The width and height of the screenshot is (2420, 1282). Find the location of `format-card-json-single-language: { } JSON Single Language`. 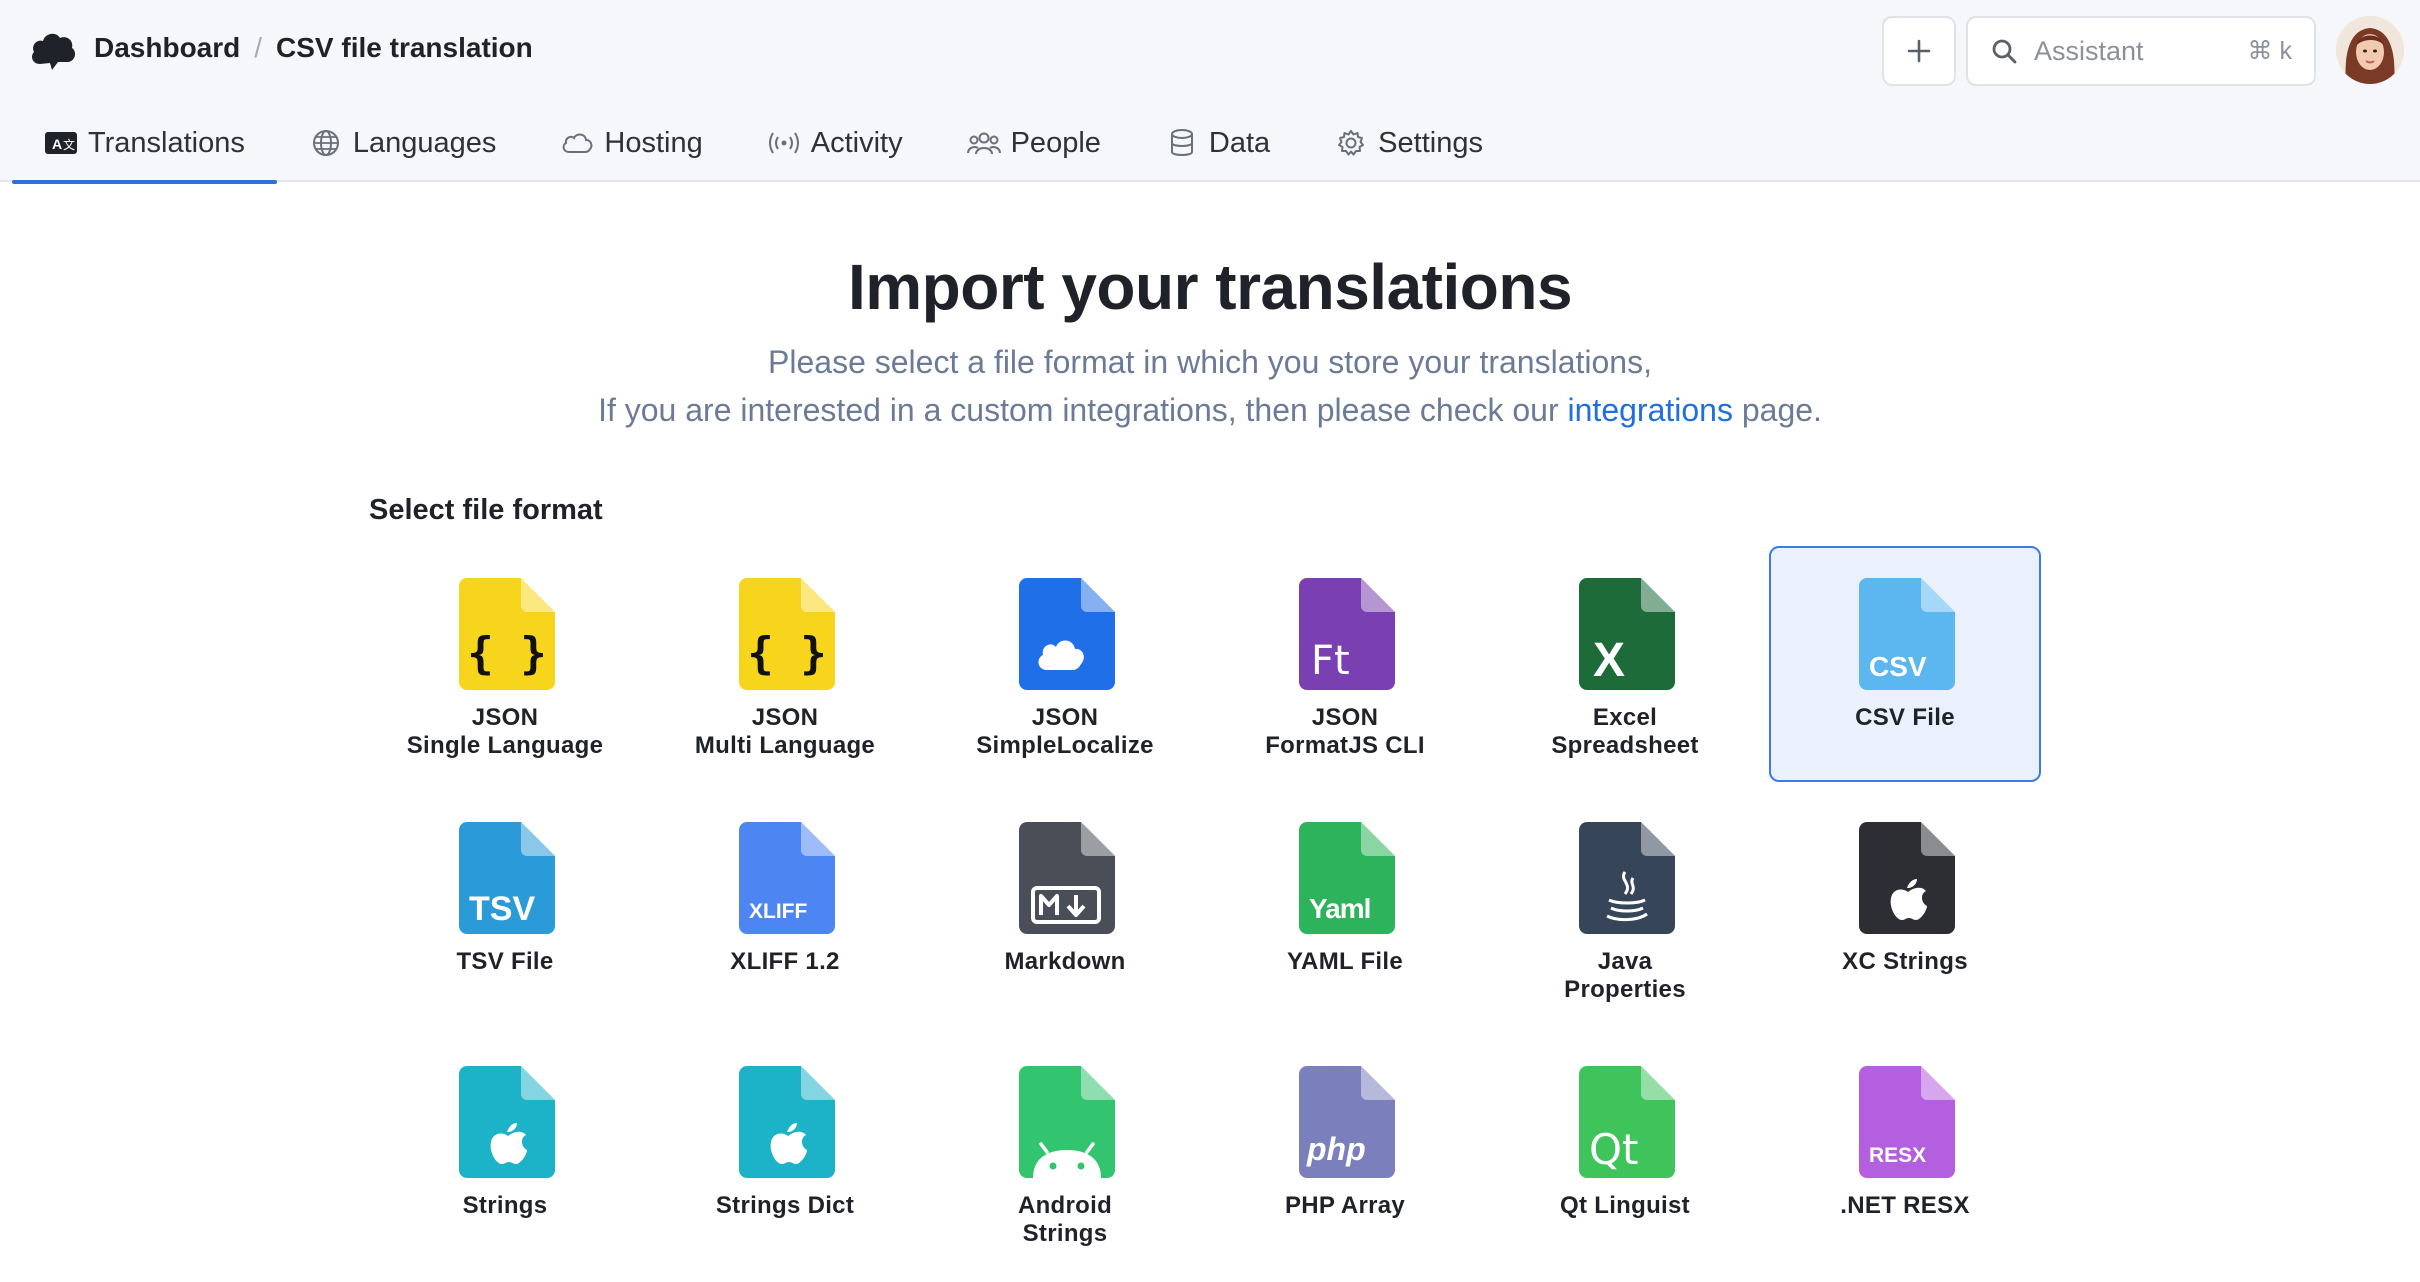

format-card-json-single-language: { } JSON Single Language is located at coordinates (505, 664).